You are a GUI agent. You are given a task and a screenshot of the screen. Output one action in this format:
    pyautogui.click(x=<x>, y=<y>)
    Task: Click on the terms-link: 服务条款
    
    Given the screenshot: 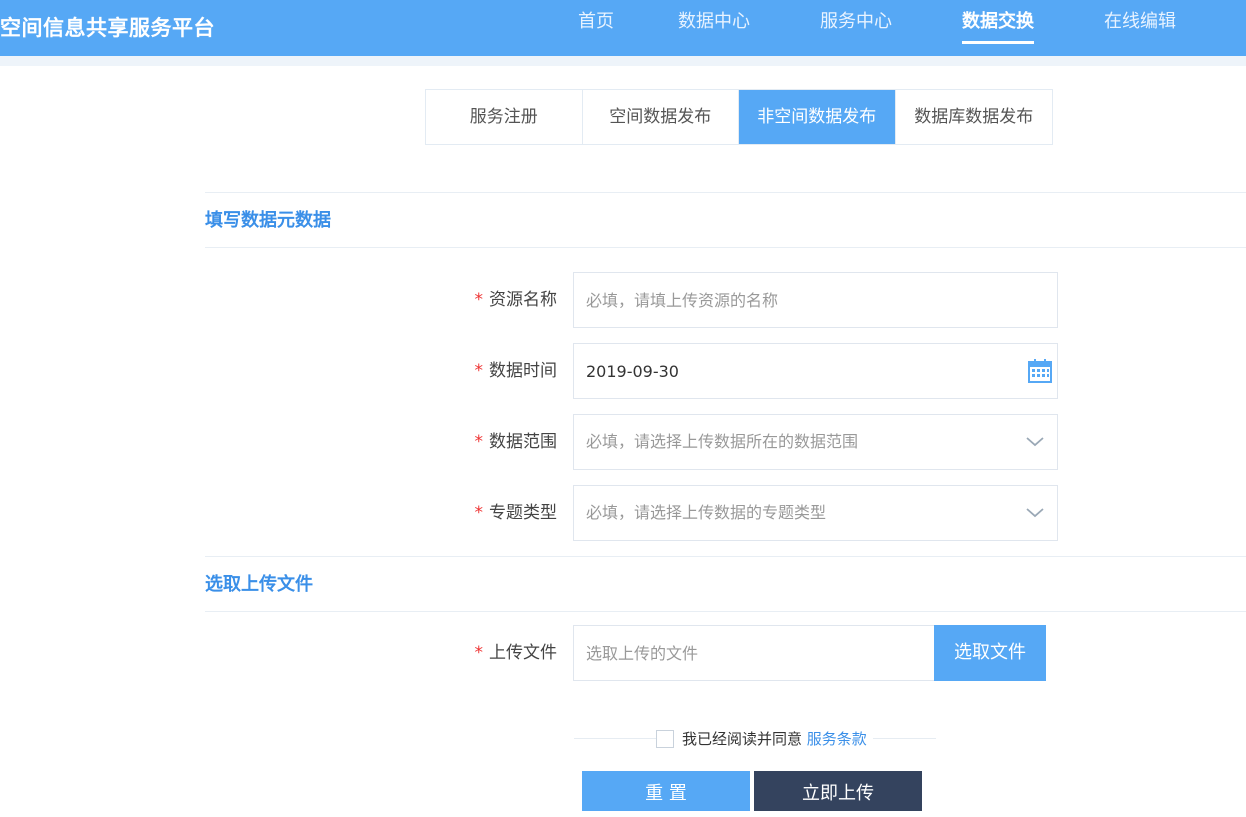 What is the action you would take?
    pyautogui.click(x=837, y=739)
    